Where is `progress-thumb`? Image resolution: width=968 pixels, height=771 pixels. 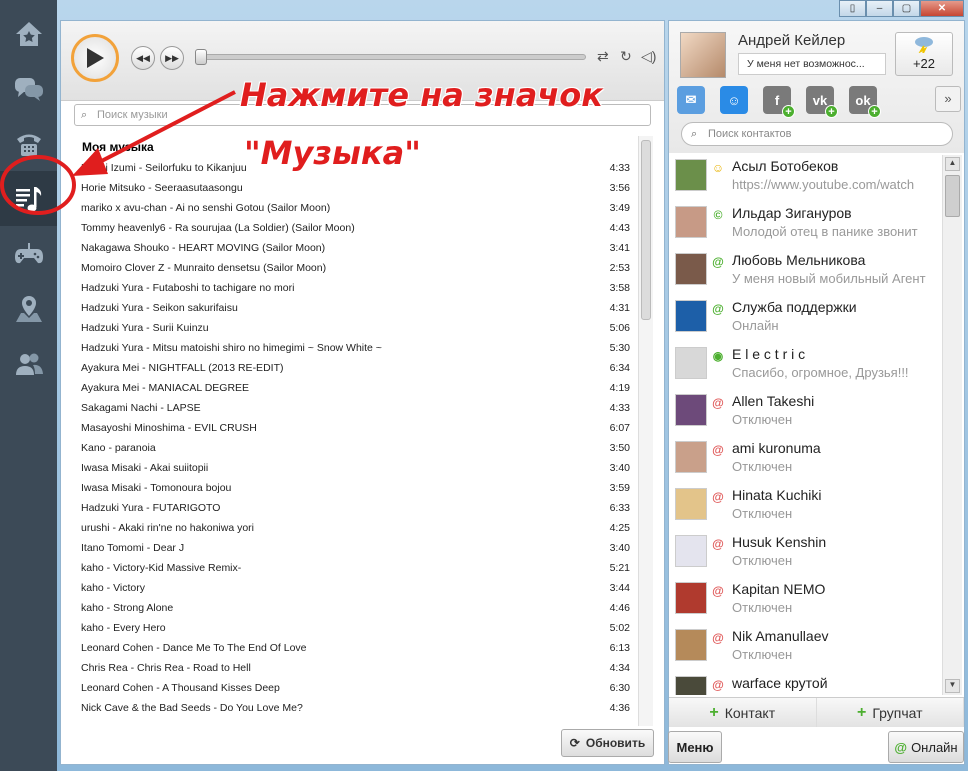 progress-thumb is located at coordinates (201, 57).